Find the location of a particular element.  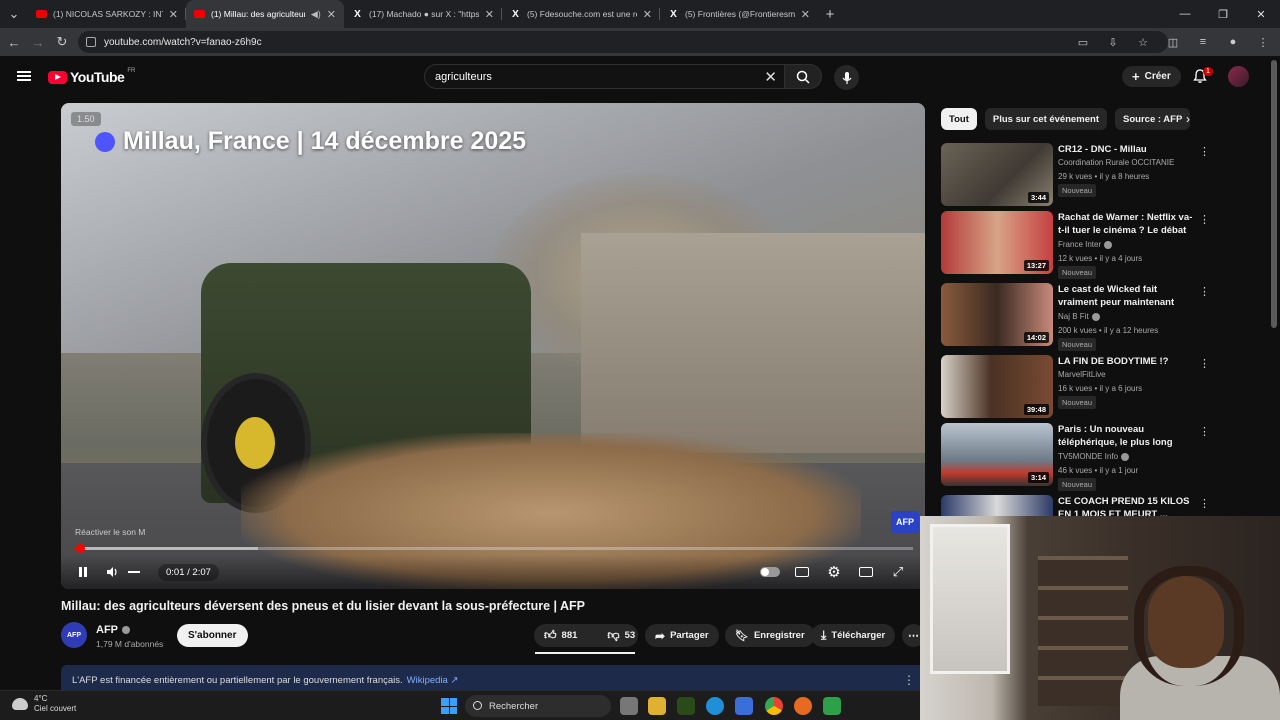

settings-button: ⚙ is located at coordinates (834, 572).